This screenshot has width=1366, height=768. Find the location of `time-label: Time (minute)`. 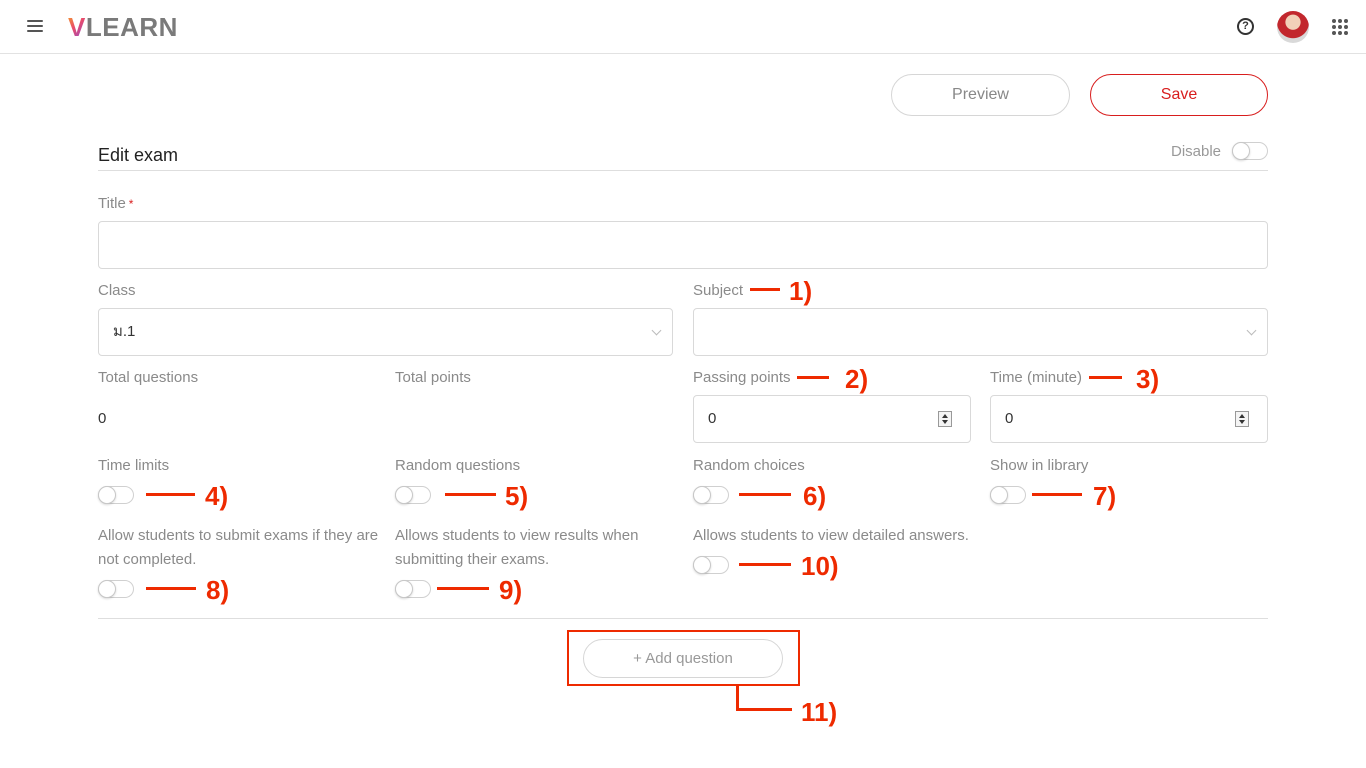

time-label: Time (minute) is located at coordinates (1036, 377).